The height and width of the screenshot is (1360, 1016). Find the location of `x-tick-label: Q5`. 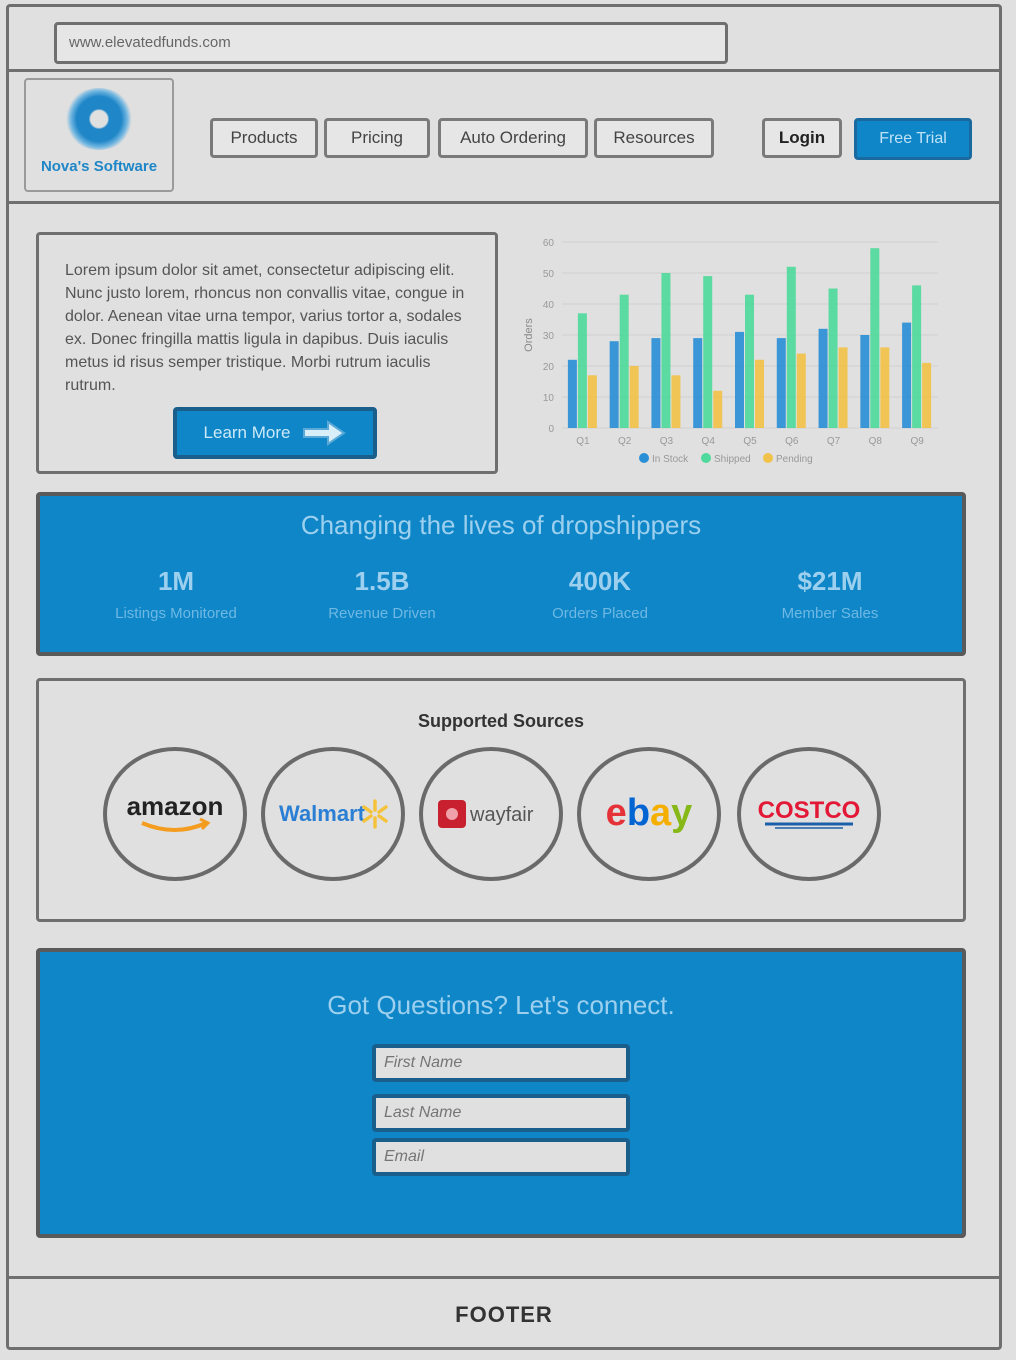

x-tick-label: Q5 is located at coordinates (750, 441).